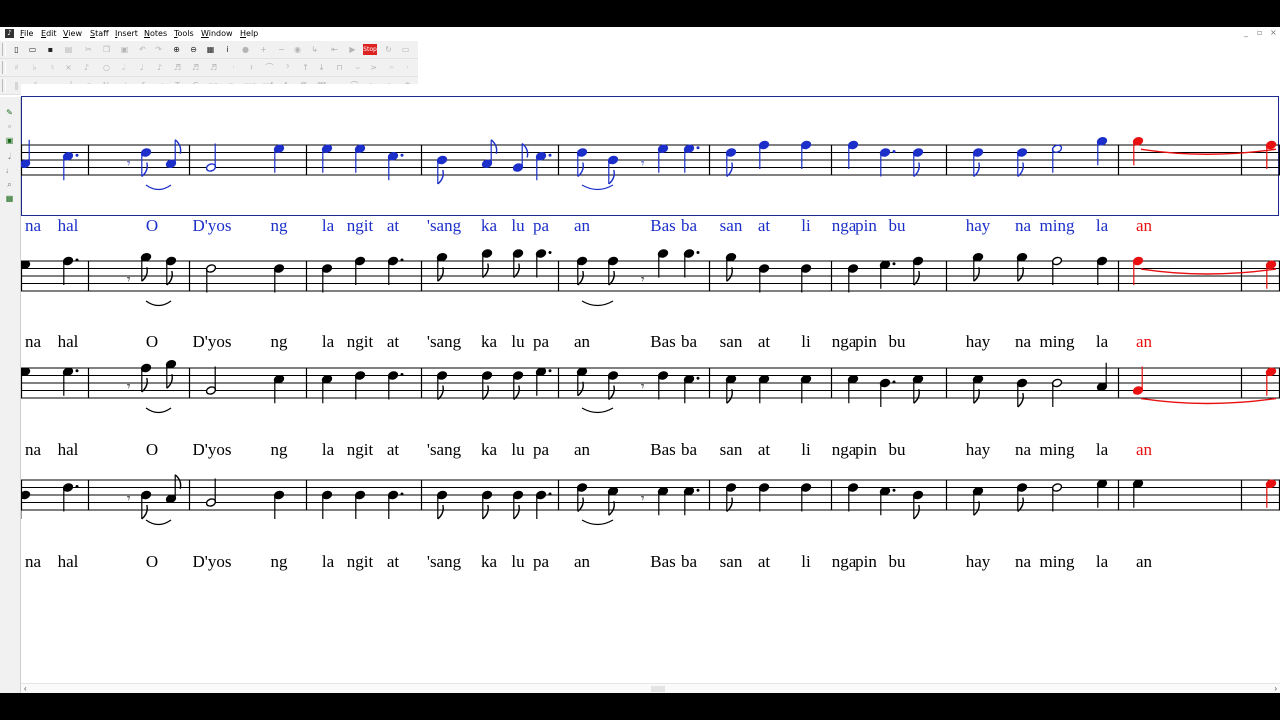  What do you see at coordinates (663, 341) in the screenshot?
I see `lyric-syllable: Bas` at bounding box center [663, 341].